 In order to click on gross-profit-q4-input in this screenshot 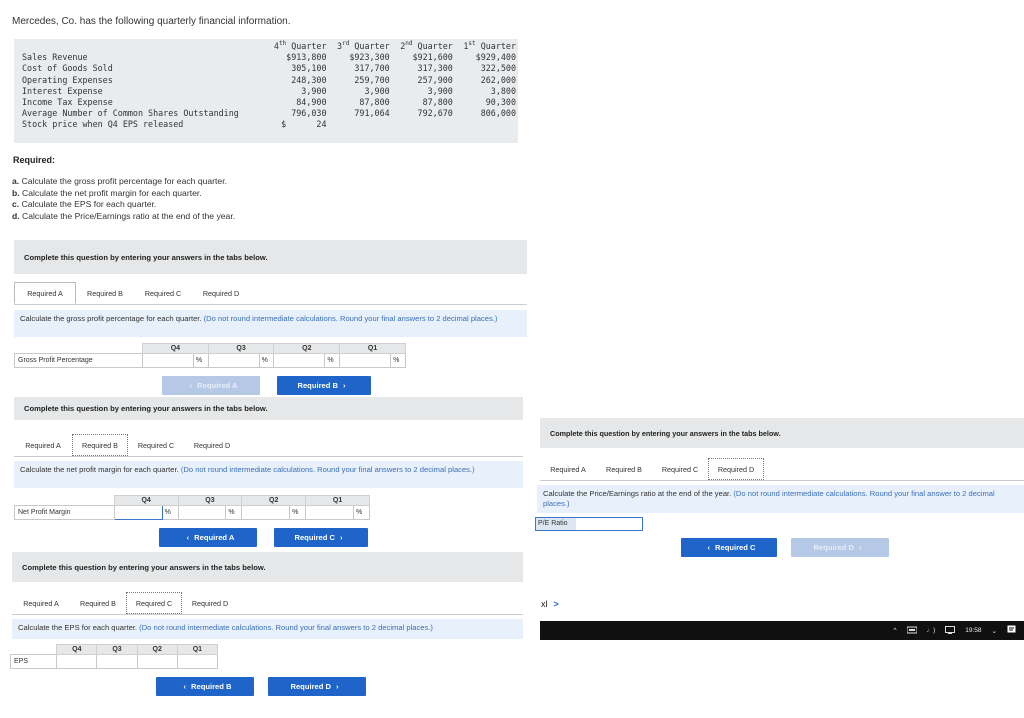, I will do `click(168, 360)`.